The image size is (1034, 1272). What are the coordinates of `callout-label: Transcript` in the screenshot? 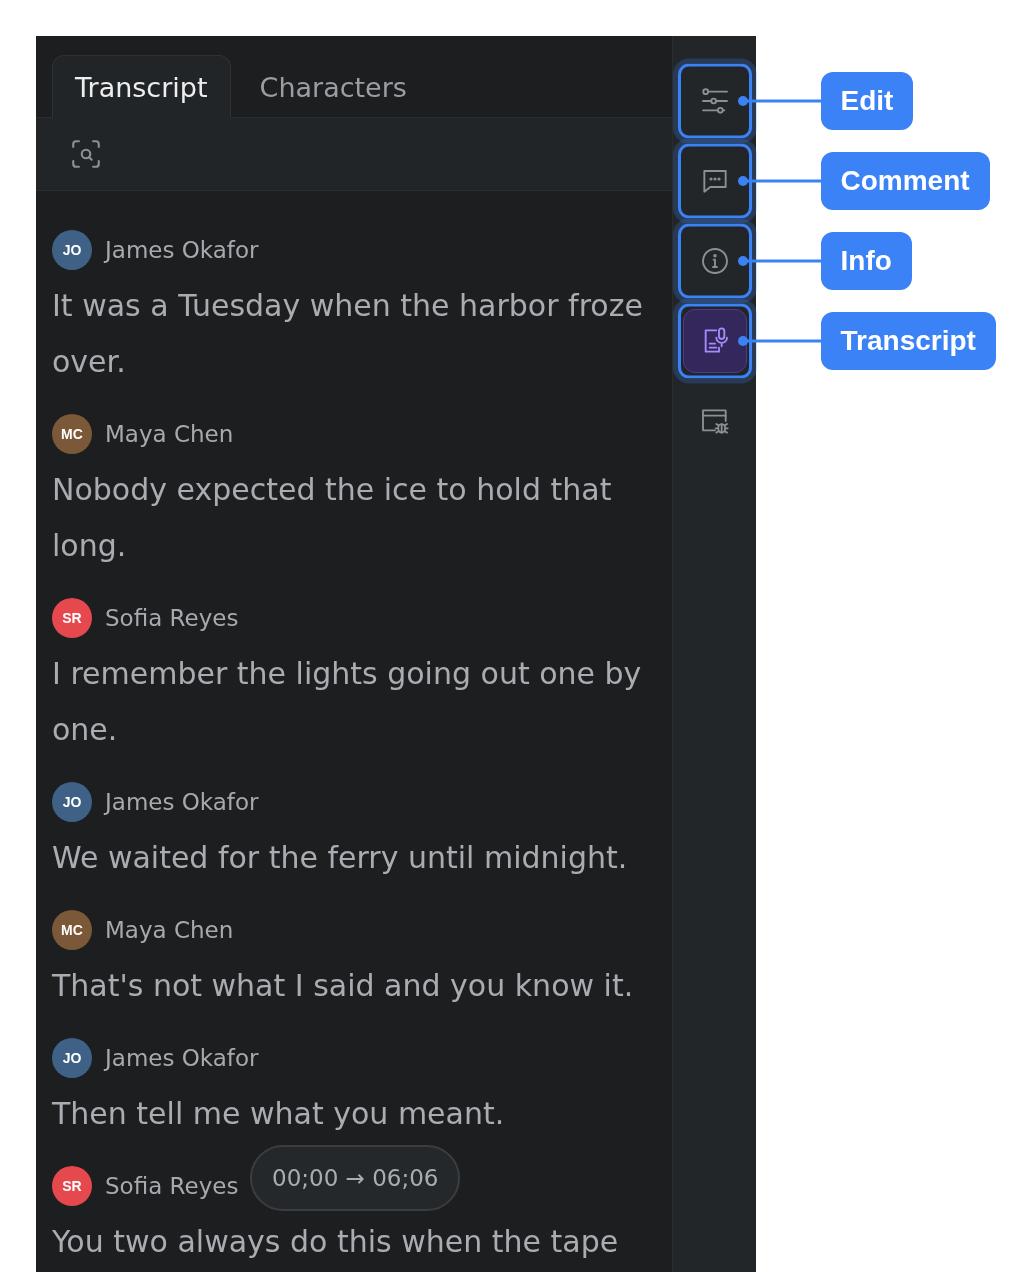 It's located at (908, 341).